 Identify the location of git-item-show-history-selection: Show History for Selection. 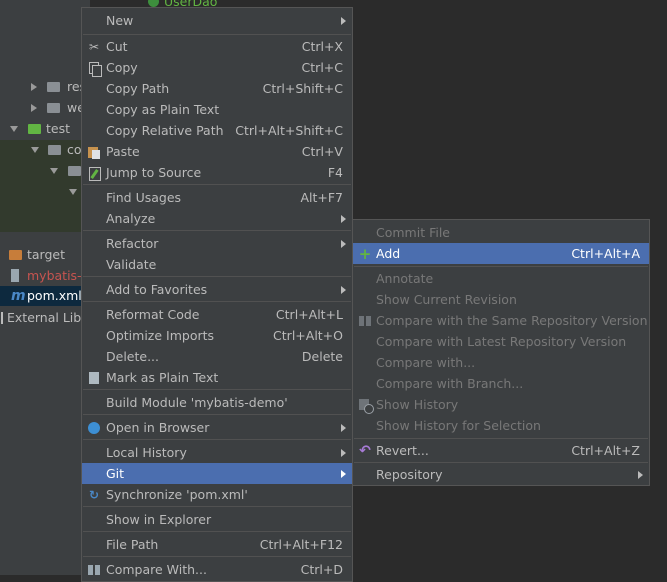
(501, 425).